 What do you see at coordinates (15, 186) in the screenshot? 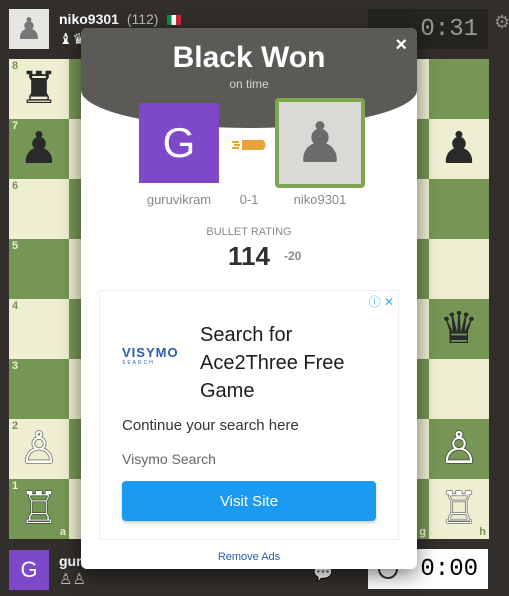
I see `rank-label: 6` at bounding box center [15, 186].